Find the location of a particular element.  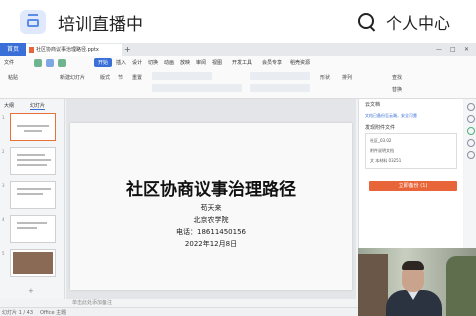

font-style-row is located at coordinates (197, 88).